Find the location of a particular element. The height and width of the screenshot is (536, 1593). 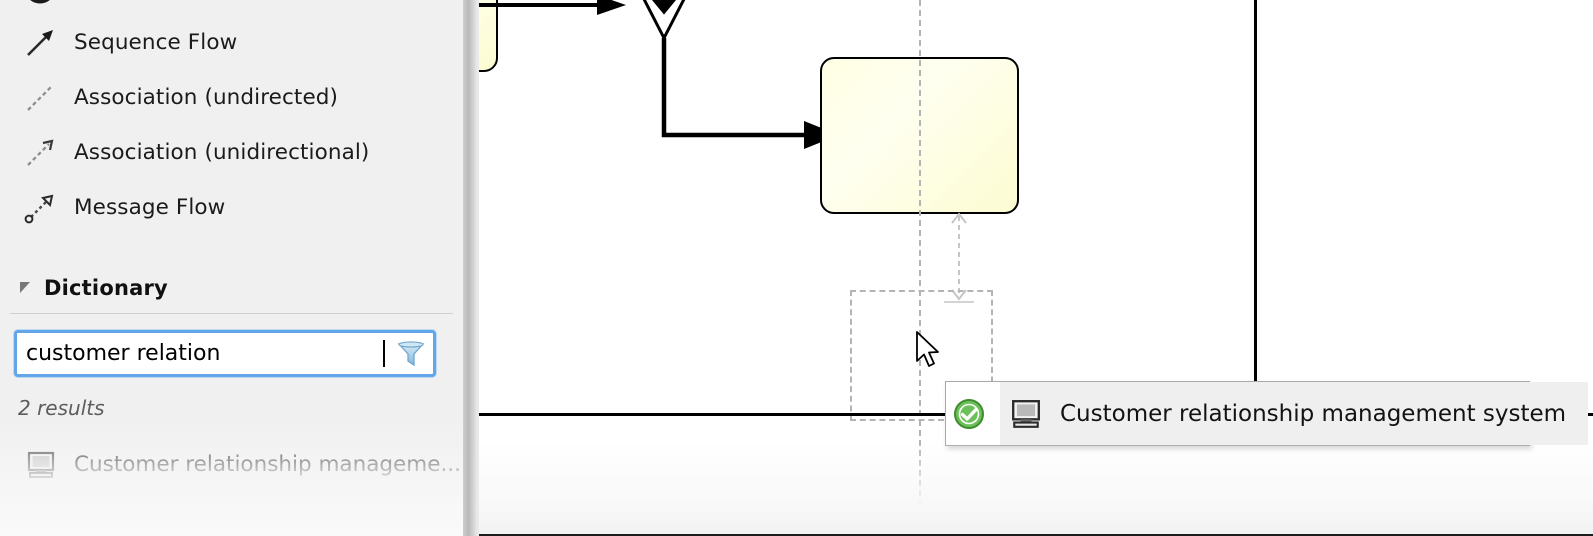

dictionary-section-header: Dictionary is located at coordinates (231, 288).